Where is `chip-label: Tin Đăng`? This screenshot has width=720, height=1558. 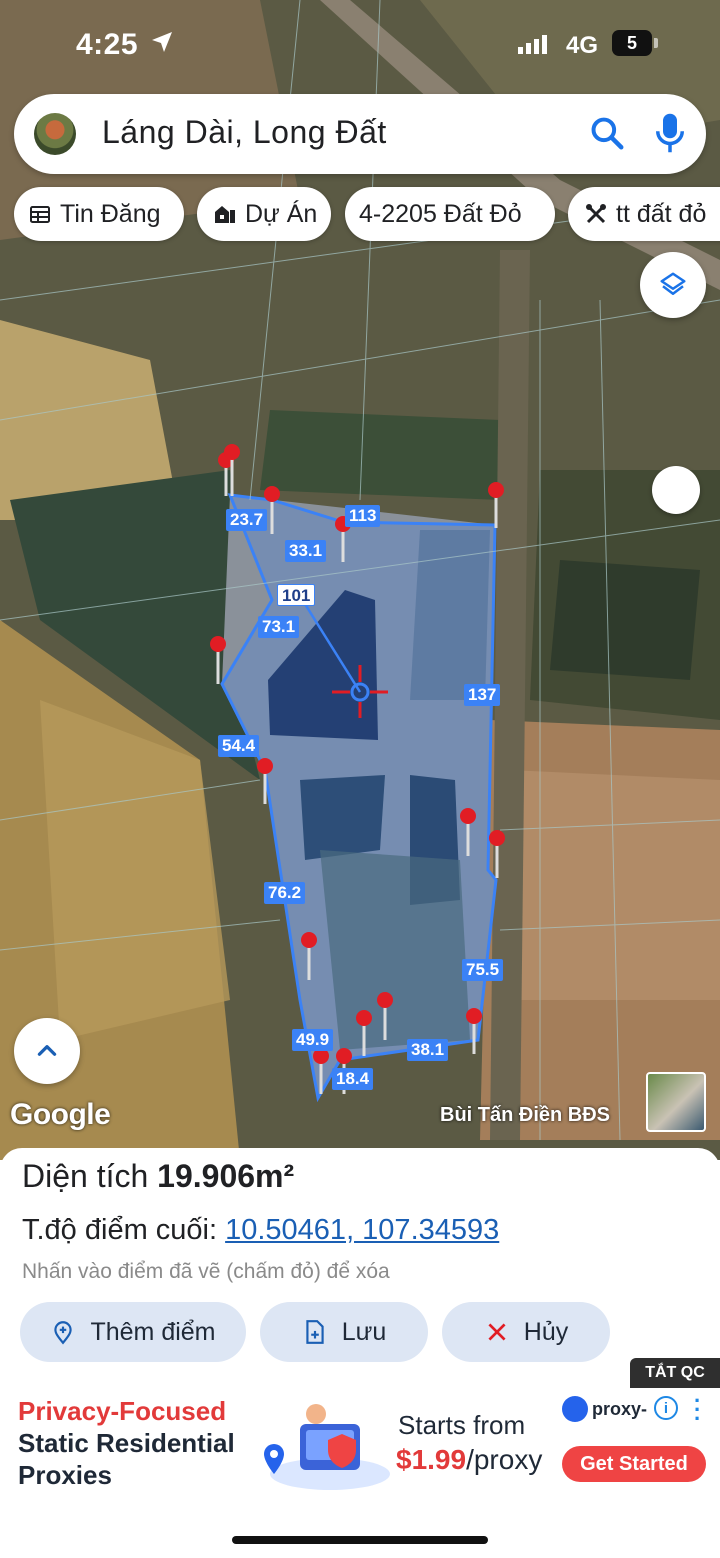 chip-label: Tin Đăng is located at coordinates (110, 213).